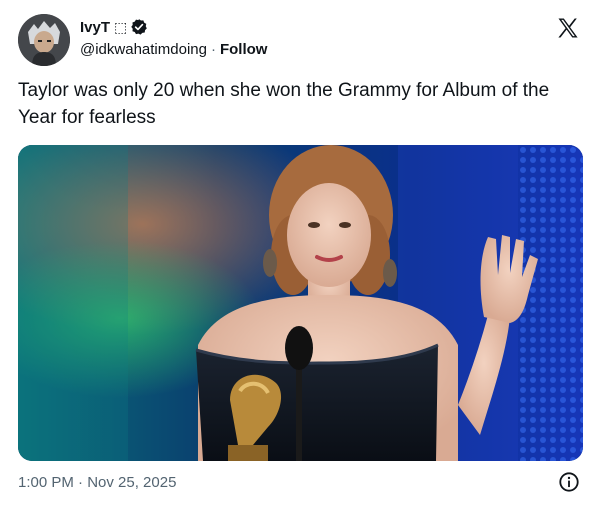 Image resolution: width=600 pixels, height=511 pixels. What do you see at coordinates (139, 27) in the screenshot?
I see `verified-badge-icon` at bounding box center [139, 27].